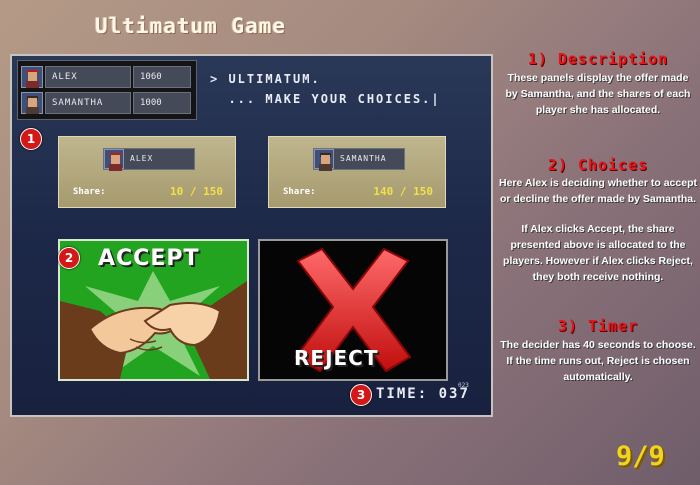 Image resolution: width=700 pixels, height=485 pixels. I want to click on page-counter: 9/9, so click(640, 456).